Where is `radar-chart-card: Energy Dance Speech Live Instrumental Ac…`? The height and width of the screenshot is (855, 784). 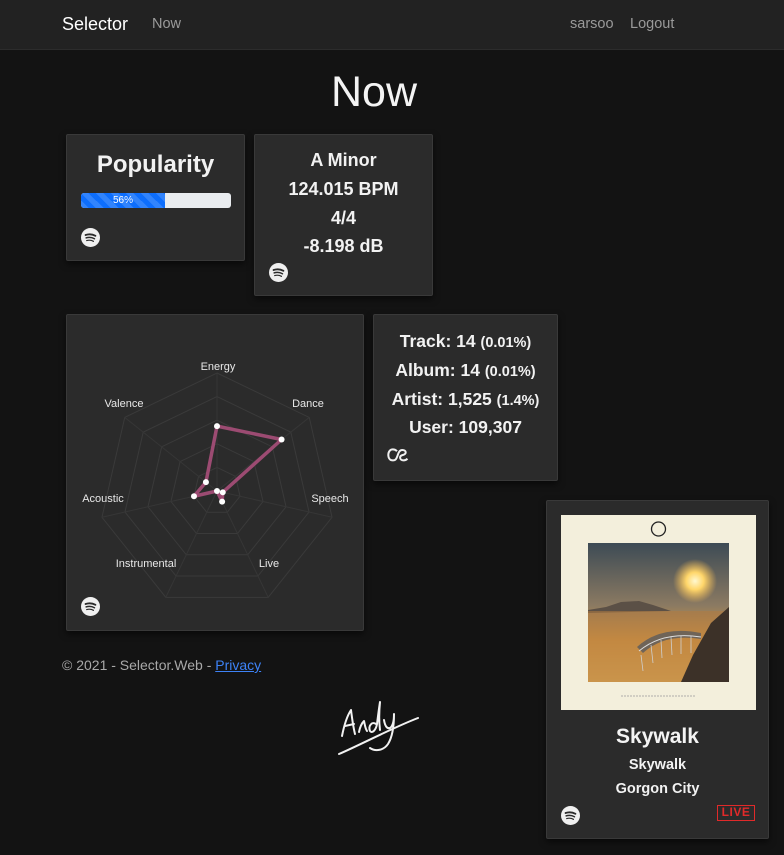 radar-chart-card: Energy Dance Speech Live Instrumental Ac… is located at coordinates (215, 472).